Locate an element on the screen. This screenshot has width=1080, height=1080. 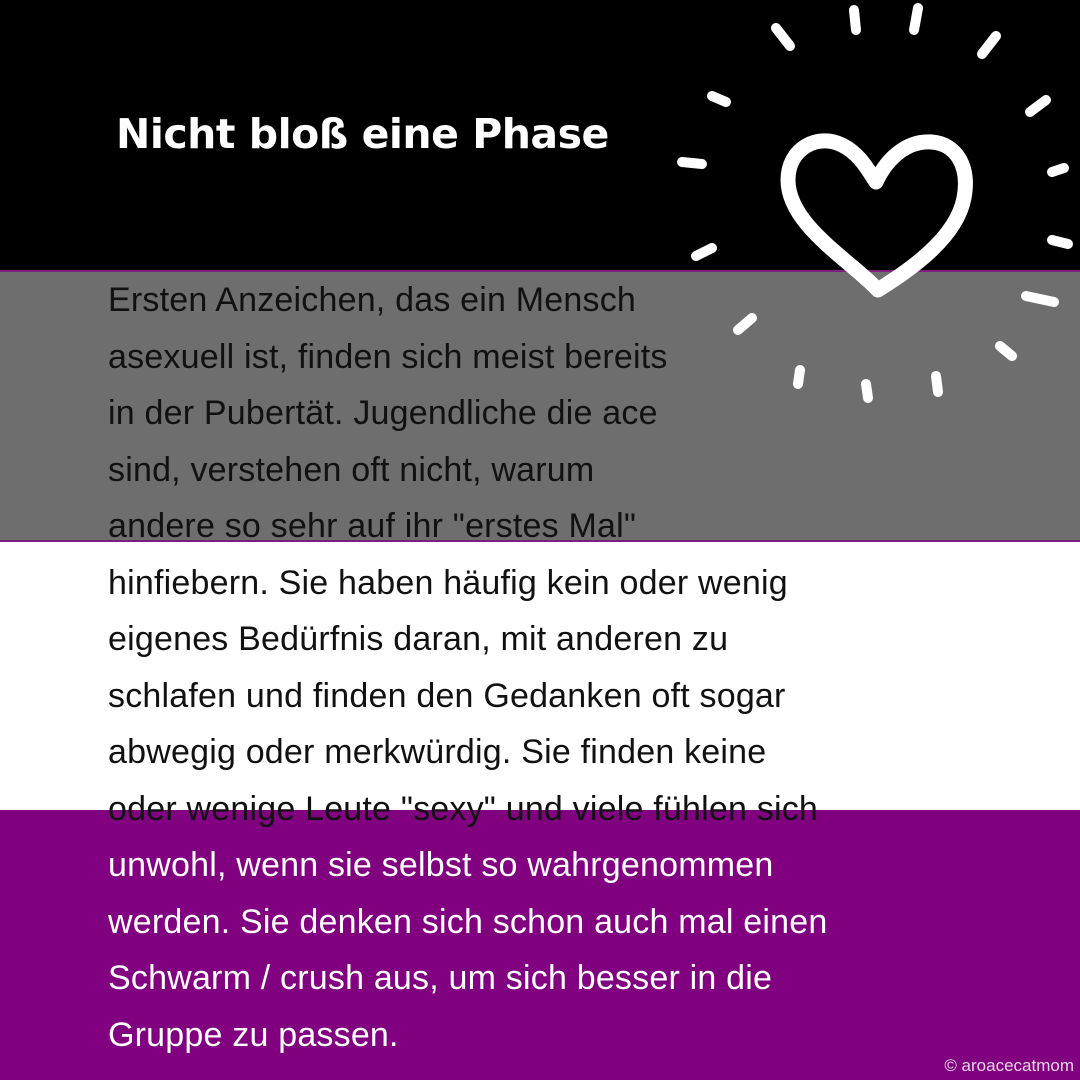
heart-burst-icon is located at coordinates (875, 203).